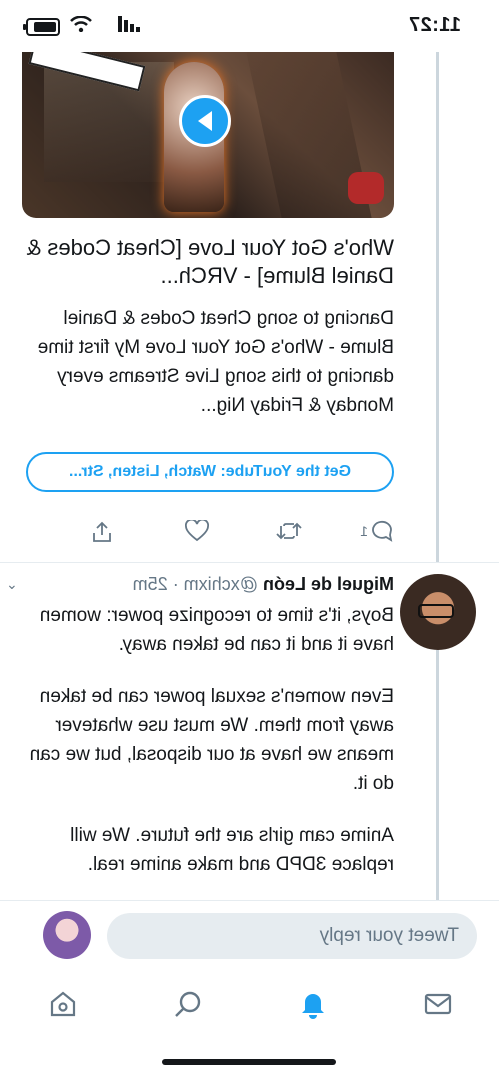 Image resolution: width=499 pixels, height=1079 pixels. What do you see at coordinates (313, 1004) in the screenshot?
I see `notifications-bell-icon` at bounding box center [313, 1004].